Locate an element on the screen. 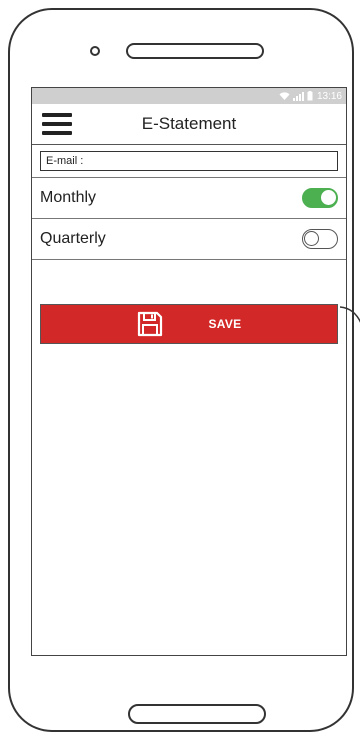  quarterly-toggle is located at coordinates (320, 239).